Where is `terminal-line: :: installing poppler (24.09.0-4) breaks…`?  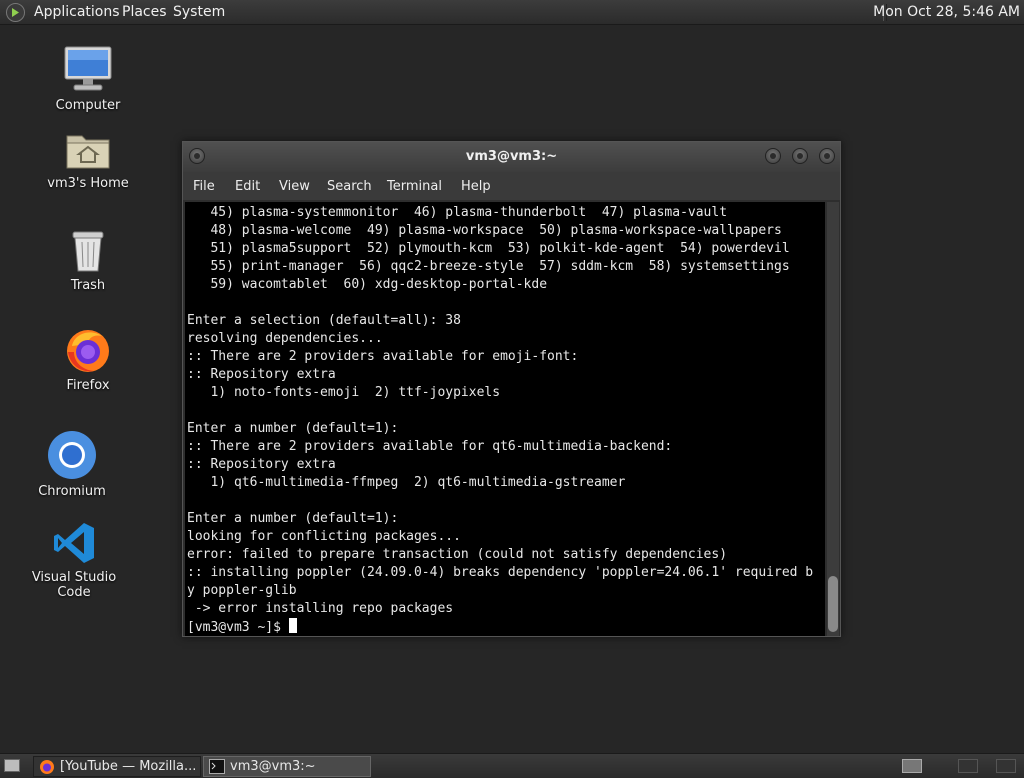
terminal-line: :: installing poppler (24.09.0-4) breaks… is located at coordinates (500, 572).